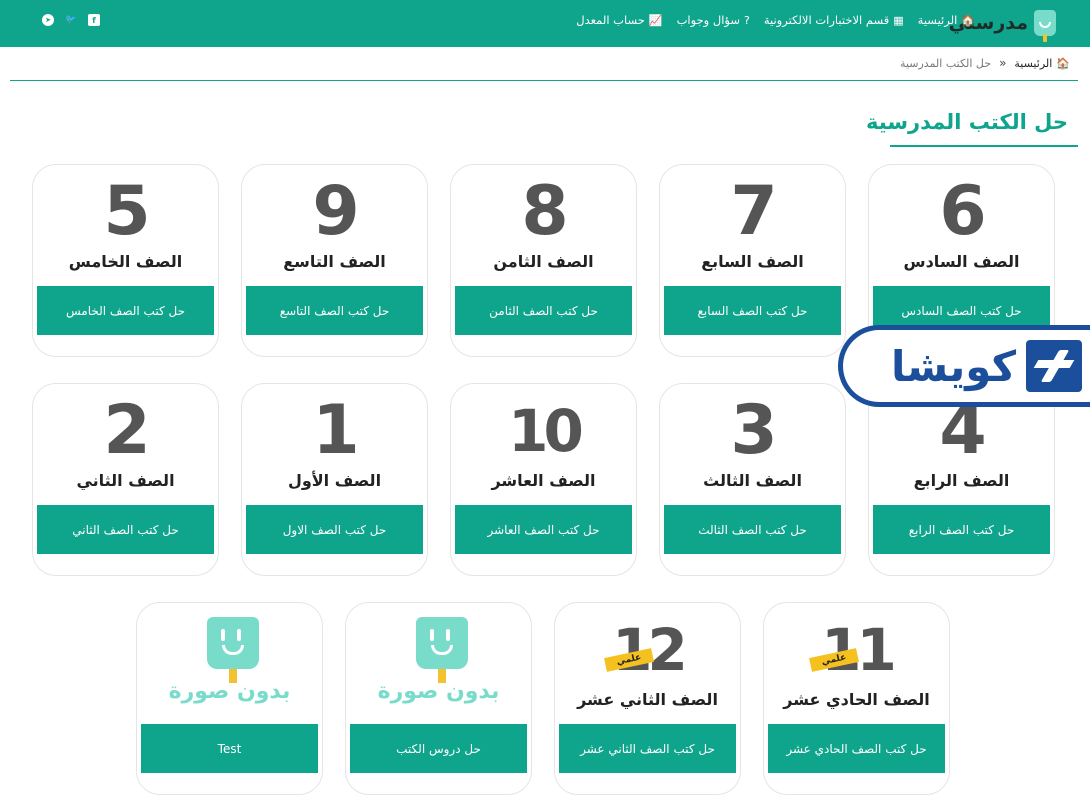 This screenshot has width=1090, height=797. Describe the element at coordinates (543, 529) in the screenshot. I see `solve-books-button: حل كتب الصف العاشر` at that location.